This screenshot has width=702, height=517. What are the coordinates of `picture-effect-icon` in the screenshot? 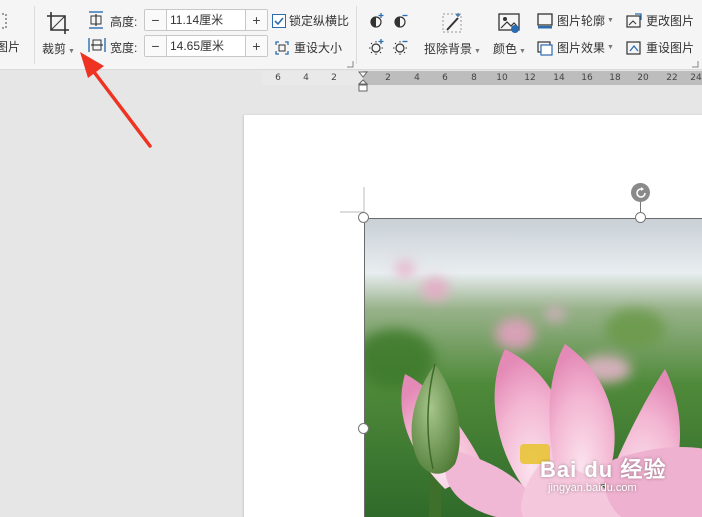 It's located at (545, 48).